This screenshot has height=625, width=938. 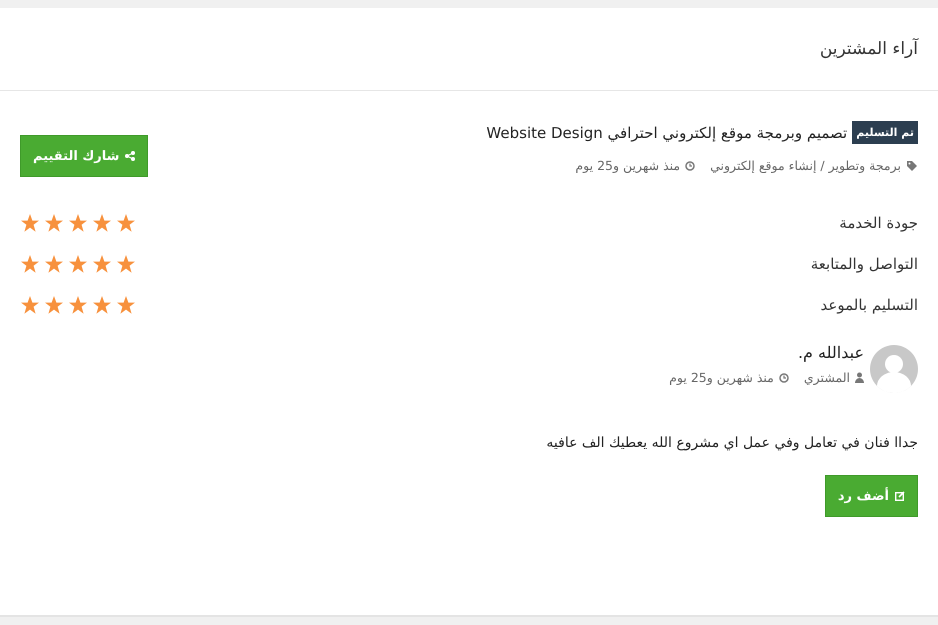 What do you see at coordinates (731, 443) in the screenshot?
I see `review-text: جداا فنان في تعامل وفي عمل اي مشروع الله يعطيك الف عافيه` at bounding box center [731, 443].